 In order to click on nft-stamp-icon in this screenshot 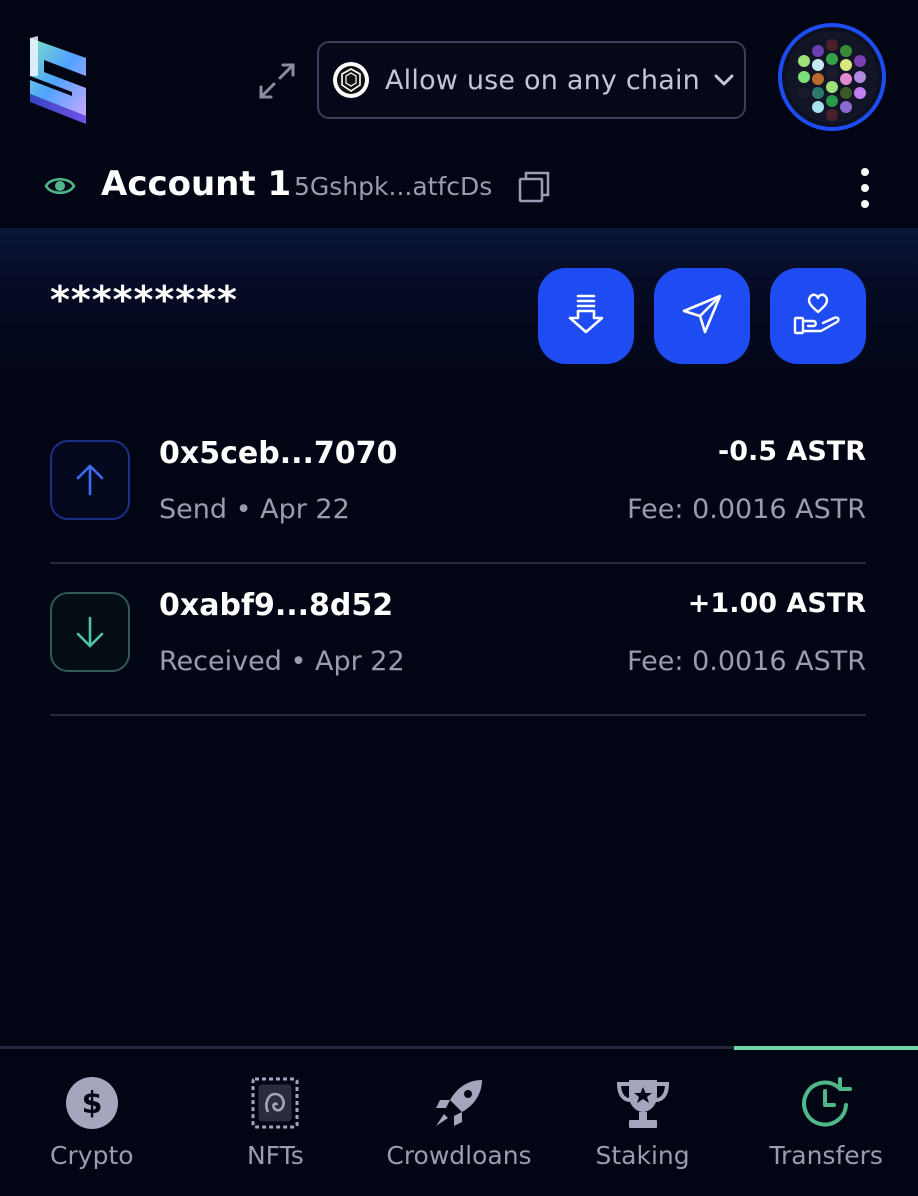, I will do `click(275, 1103)`.